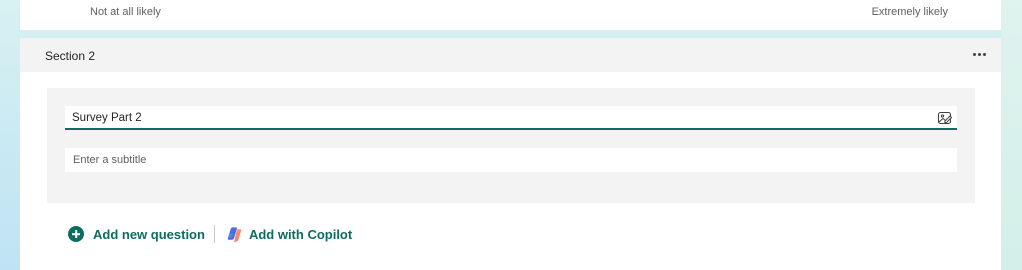 The height and width of the screenshot is (270, 1022). I want to click on page-right-margin, so click(1011, 135).